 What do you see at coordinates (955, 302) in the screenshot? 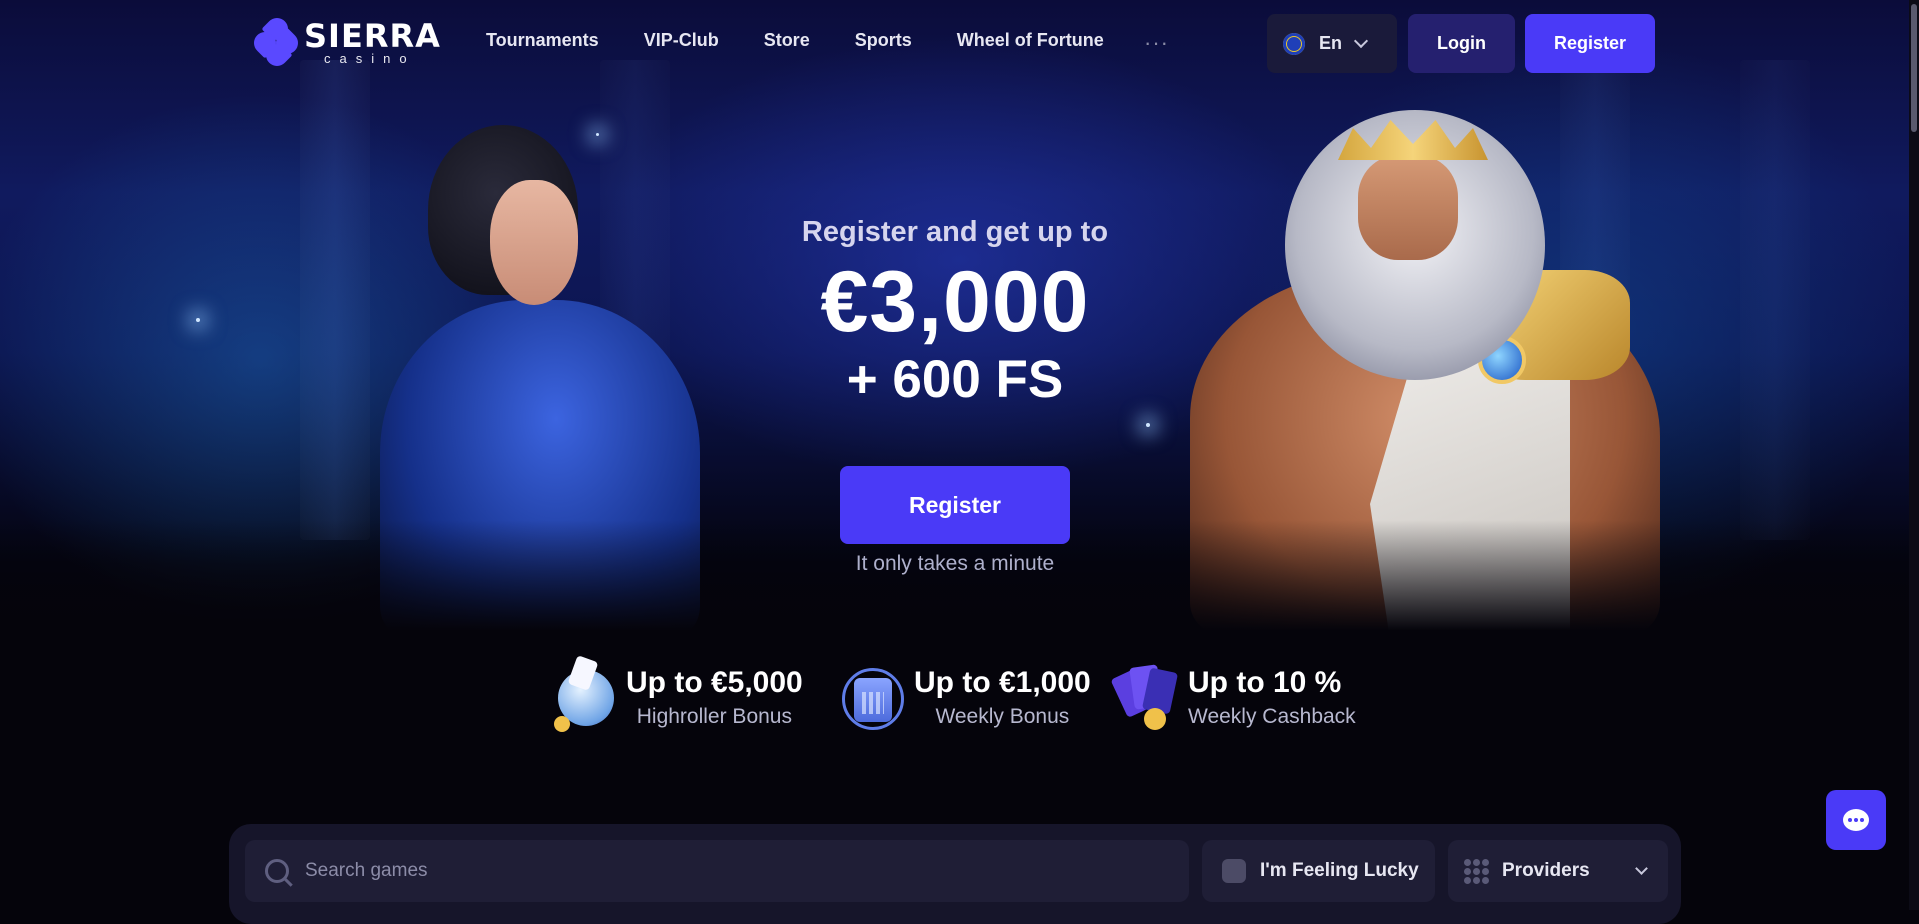
I see `offer-amount: €3,000` at bounding box center [955, 302].